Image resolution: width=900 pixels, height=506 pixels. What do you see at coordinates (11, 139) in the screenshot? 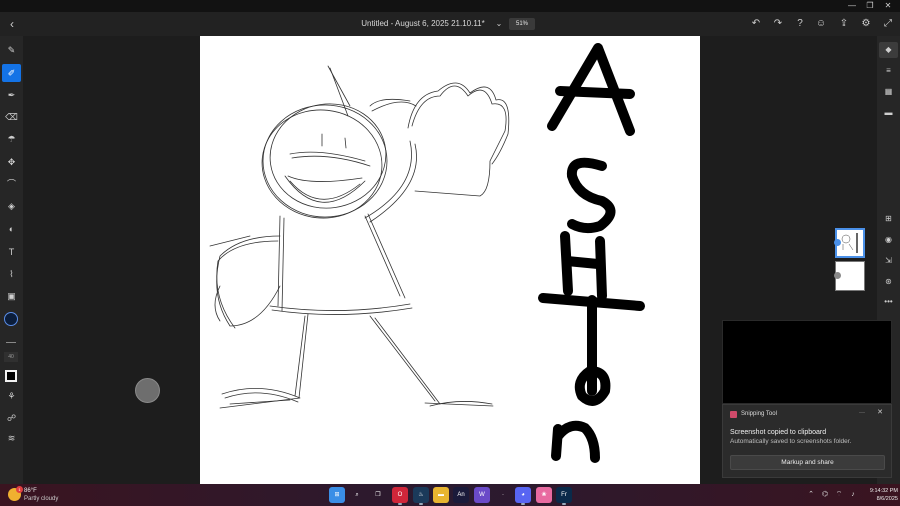
I see `smudge-tool-icon: ☂` at bounding box center [11, 139].